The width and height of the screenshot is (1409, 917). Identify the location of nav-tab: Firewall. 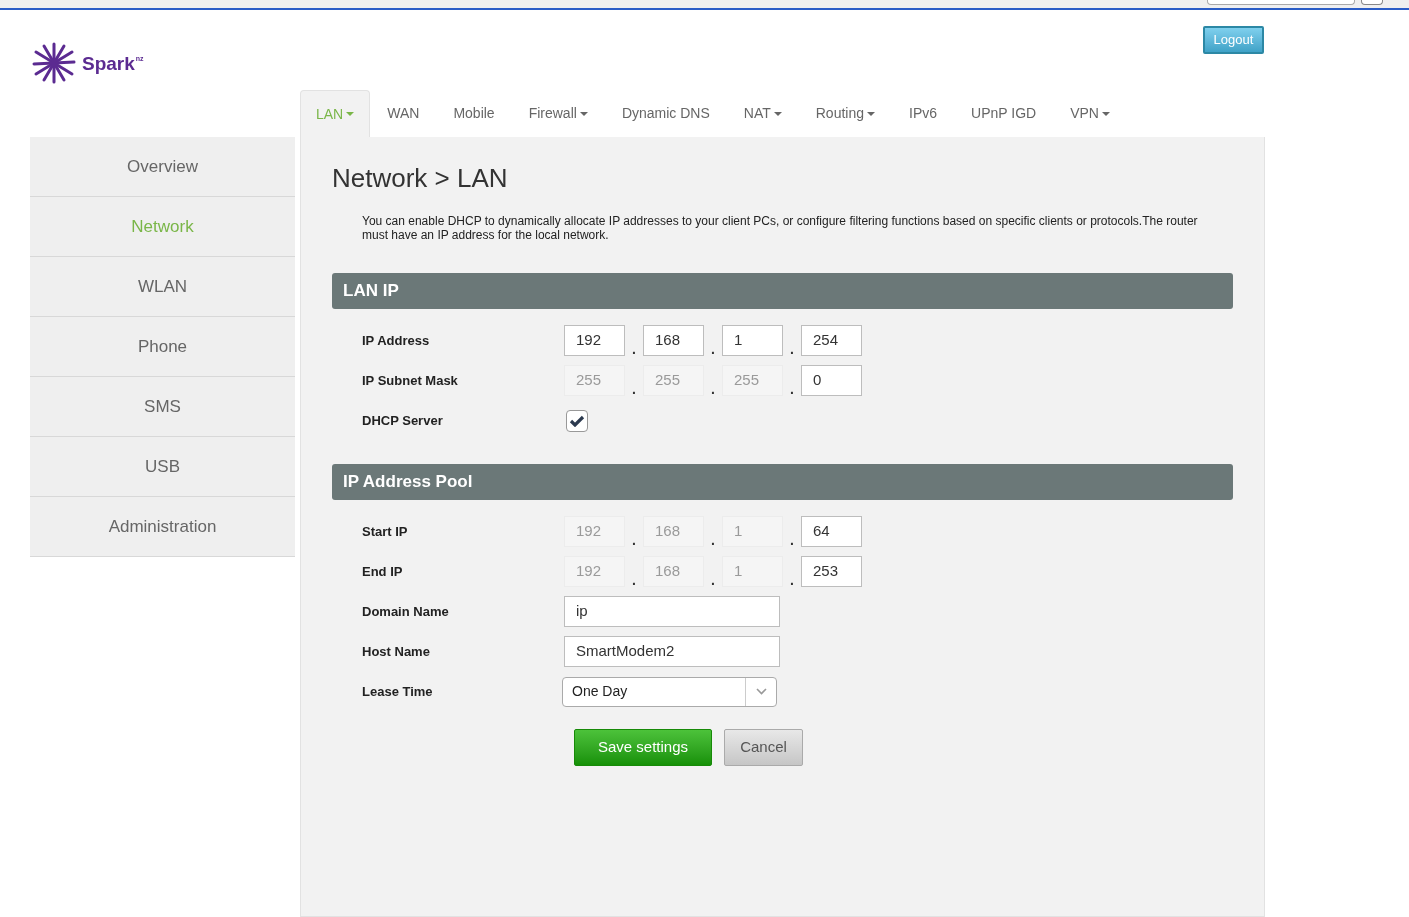
(558, 113).